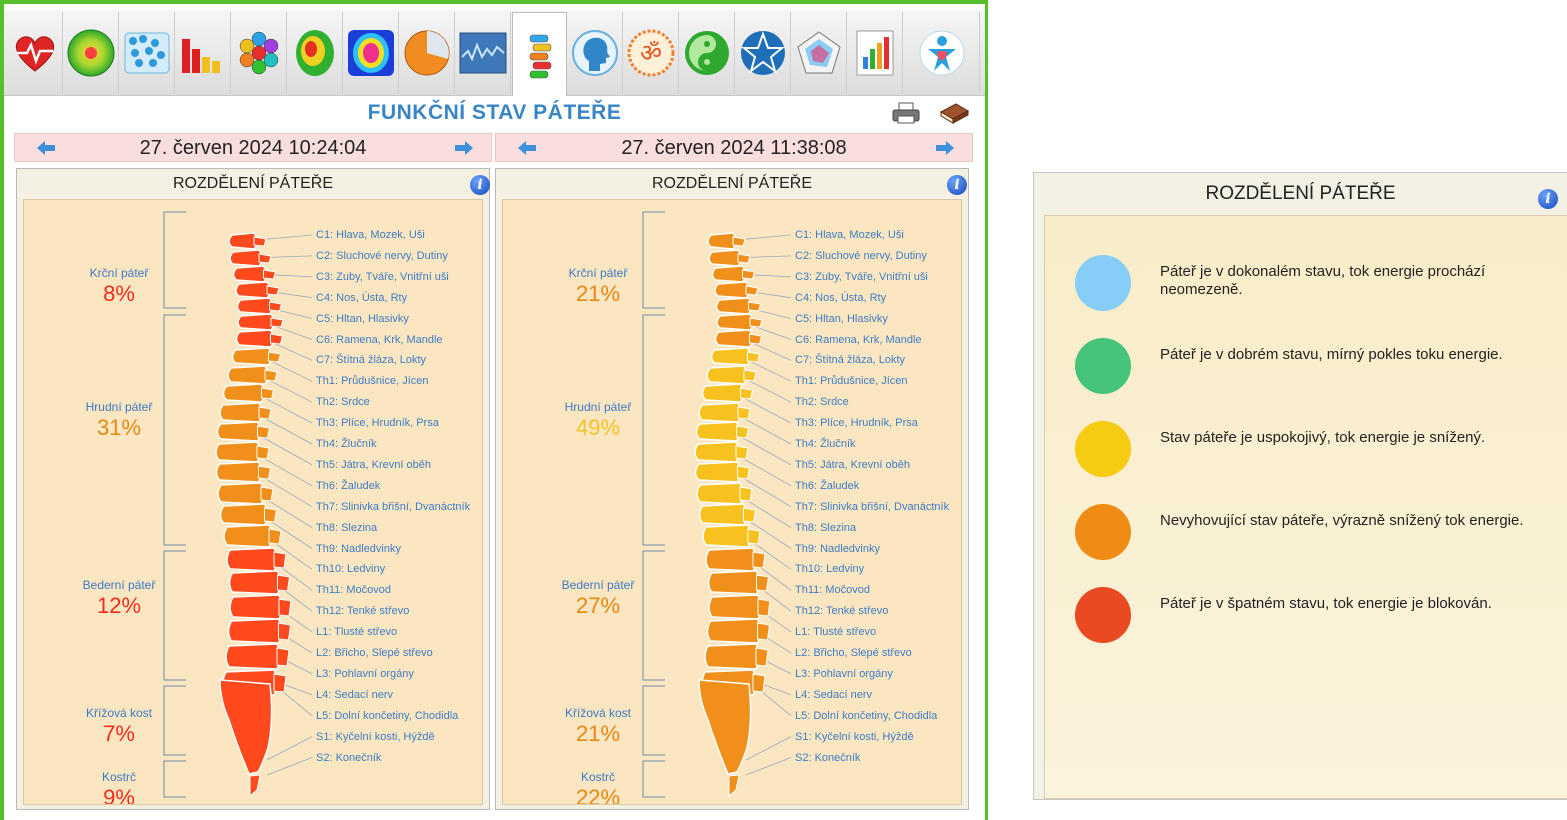  Describe the element at coordinates (539, 54) in the screenshot. I see `toolbar-spine-button` at that location.